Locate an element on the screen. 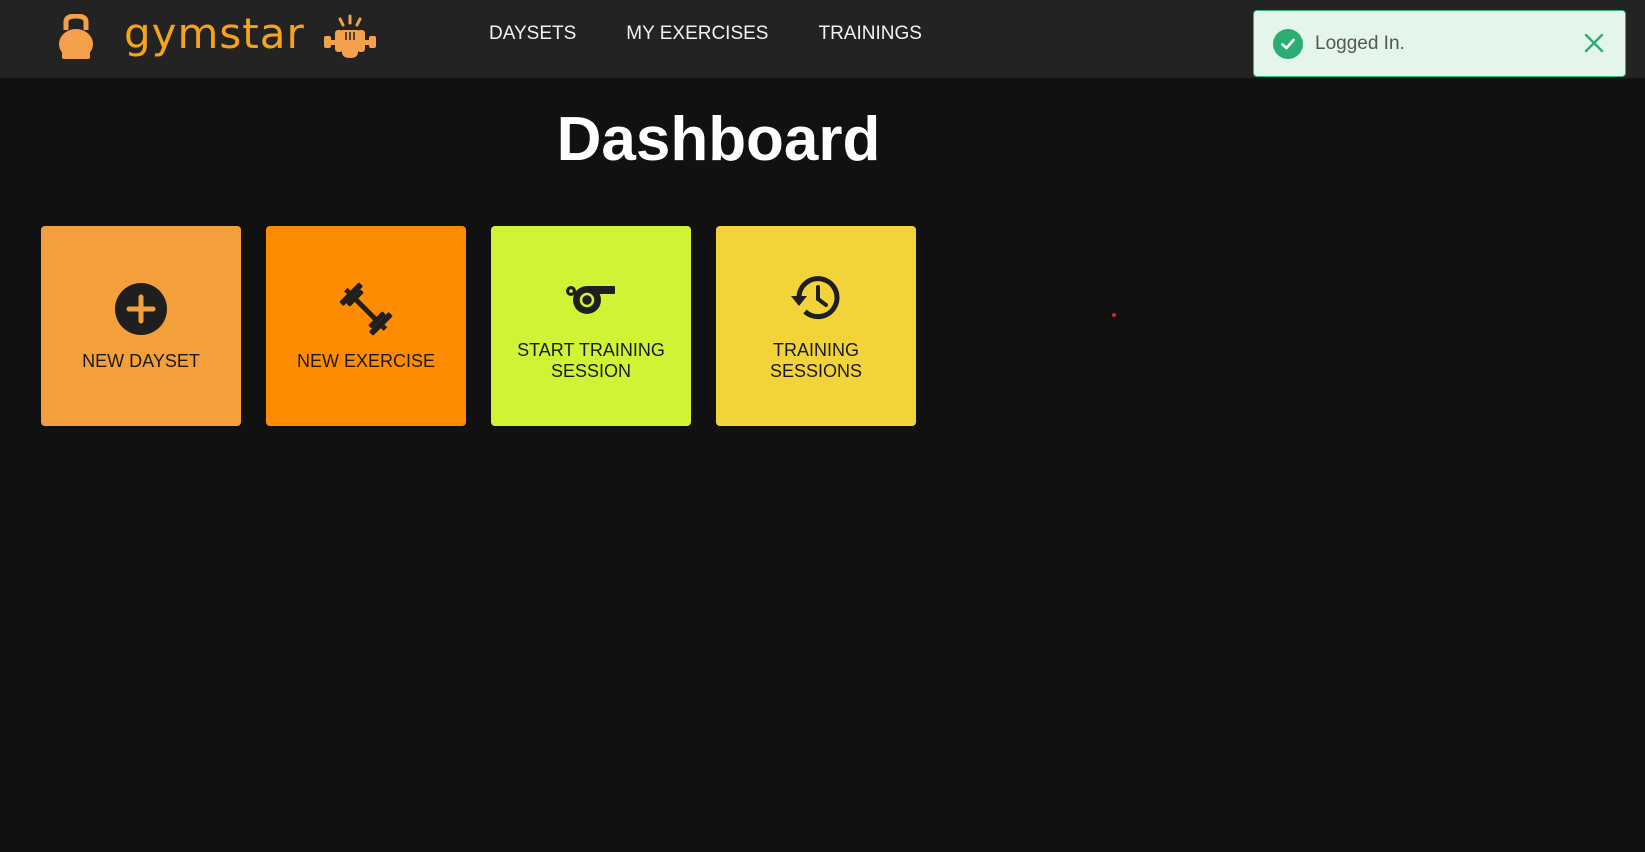 The width and height of the screenshot is (1645, 852). new-dayset-tile: NEW DAYSET is located at coordinates (141, 326).